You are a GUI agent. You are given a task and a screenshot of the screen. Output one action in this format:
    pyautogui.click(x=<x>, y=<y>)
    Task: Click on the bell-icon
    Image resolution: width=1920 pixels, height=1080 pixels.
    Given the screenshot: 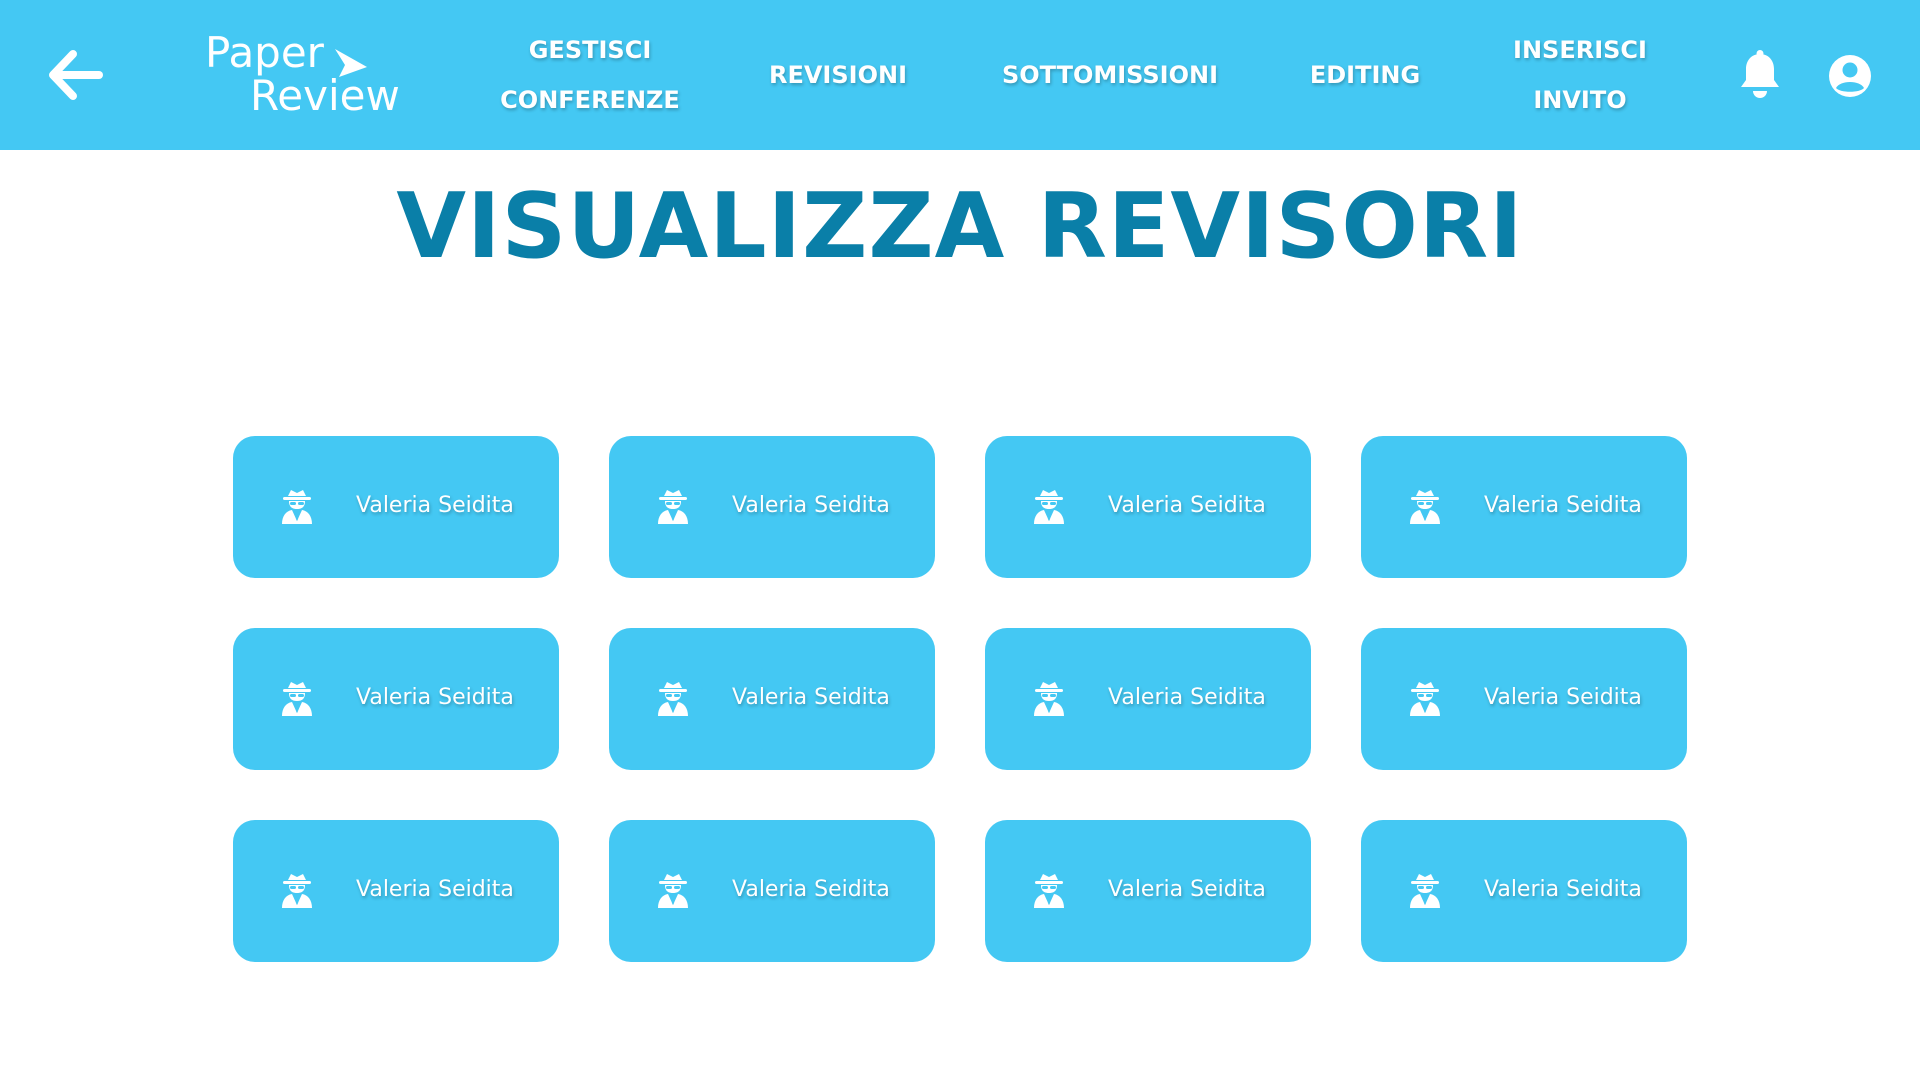 What is the action you would take?
    pyautogui.click(x=1760, y=74)
    